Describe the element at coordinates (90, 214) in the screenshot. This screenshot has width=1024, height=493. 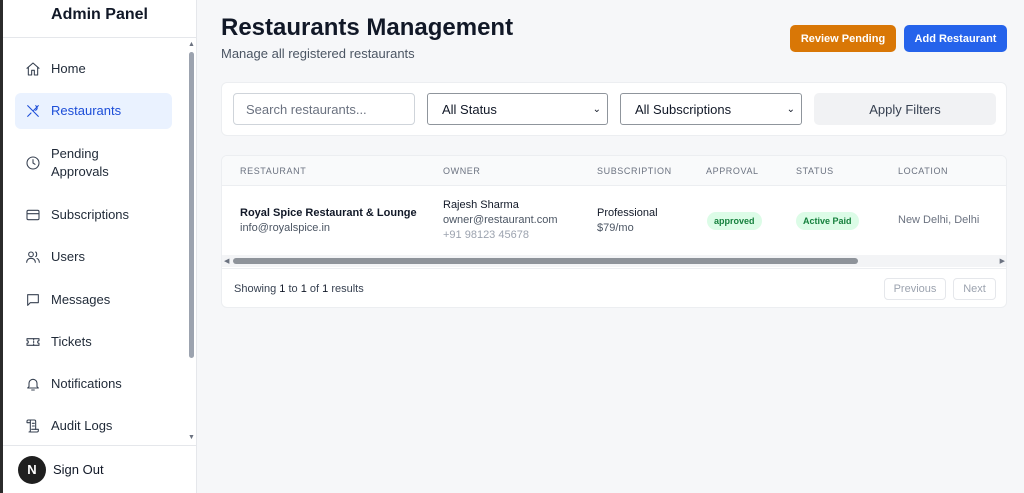
I see `sidebar-item-label: Subscriptions` at that location.